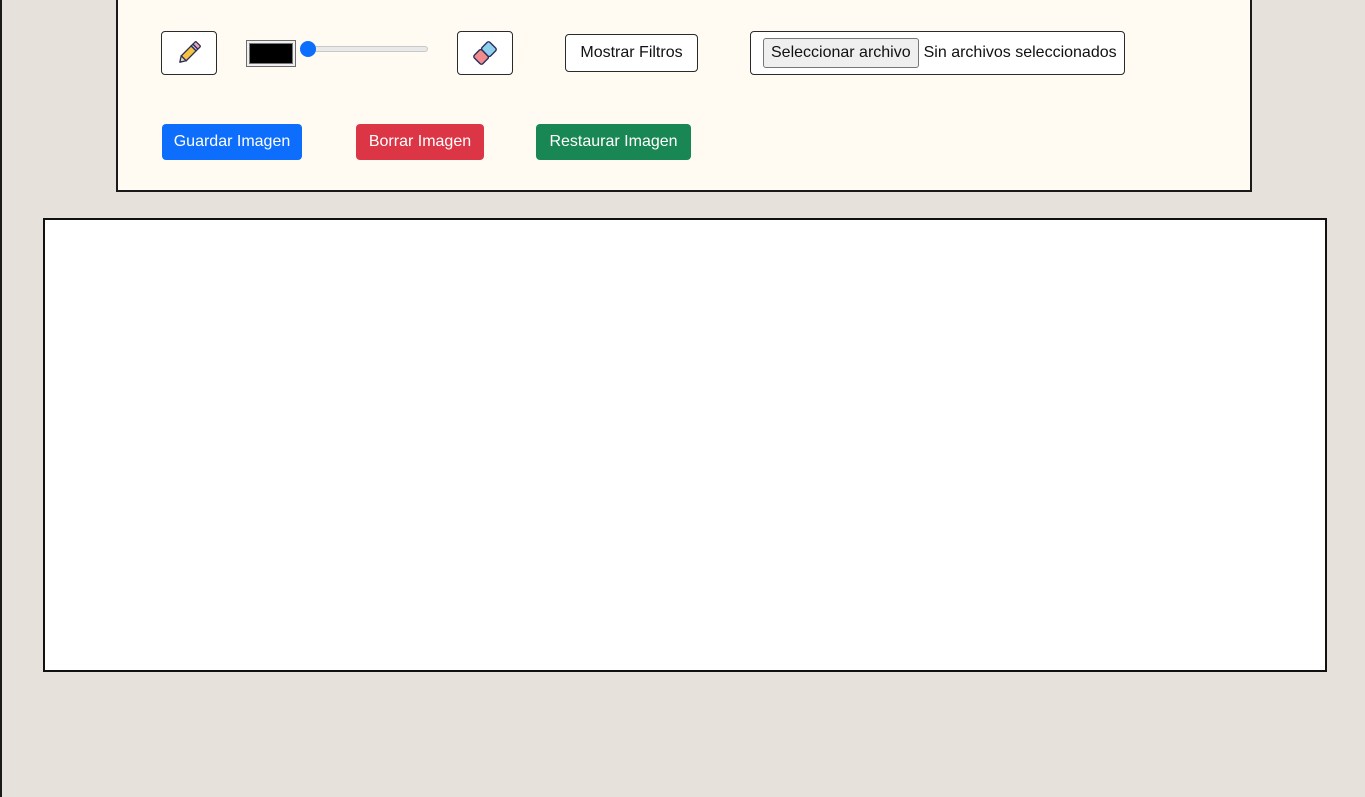  Describe the element at coordinates (841, 53) in the screenshot. I see `choose-file-button: Seleccionar archivo` at that location.